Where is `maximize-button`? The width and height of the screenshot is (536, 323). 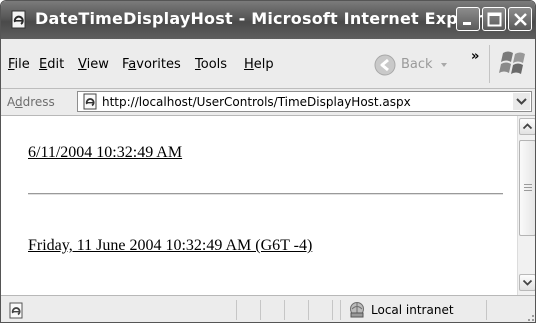 maximize-button is located at coordinates (494, 19).